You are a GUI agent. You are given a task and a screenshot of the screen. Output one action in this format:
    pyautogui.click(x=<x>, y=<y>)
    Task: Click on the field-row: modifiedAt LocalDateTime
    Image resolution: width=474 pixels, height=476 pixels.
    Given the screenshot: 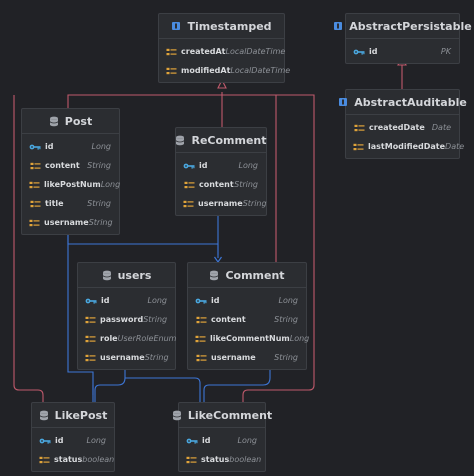 What is the action you would take?
    pyautogui.click(x=224, y=70)
    